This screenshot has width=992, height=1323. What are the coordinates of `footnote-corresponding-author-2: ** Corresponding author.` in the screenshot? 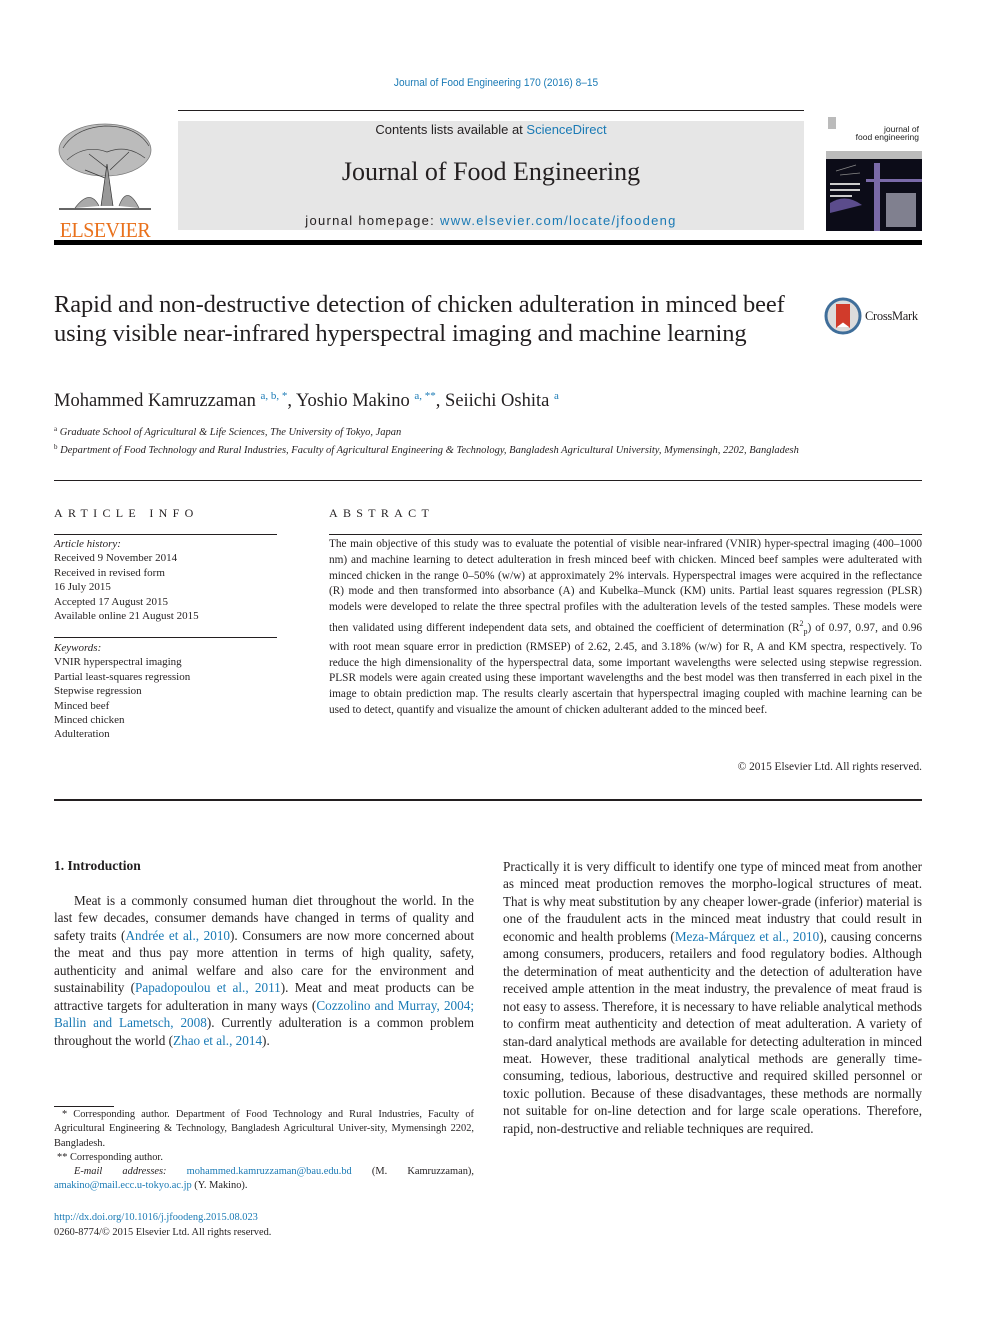 It's located at (110, 1157).